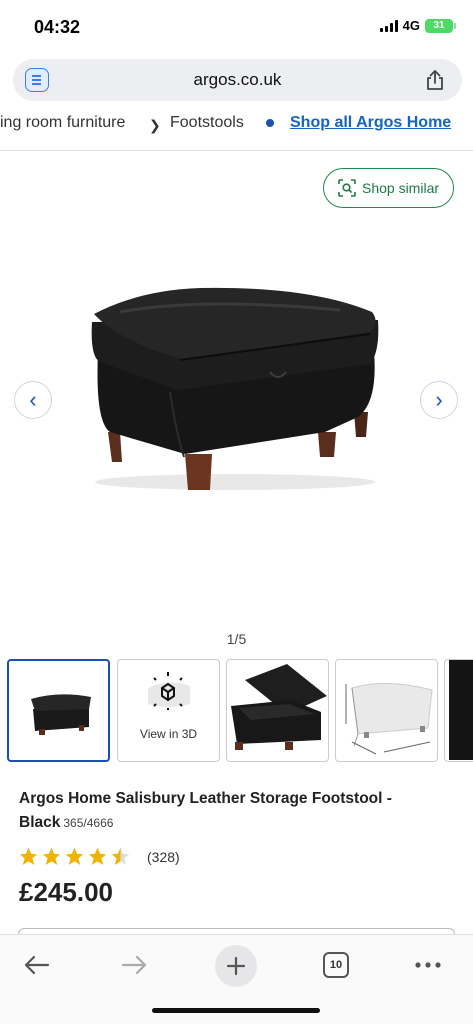 The width and height of the screenshot is (473, 1024). I want to click on arrow-left-icon, so click(37, 965).